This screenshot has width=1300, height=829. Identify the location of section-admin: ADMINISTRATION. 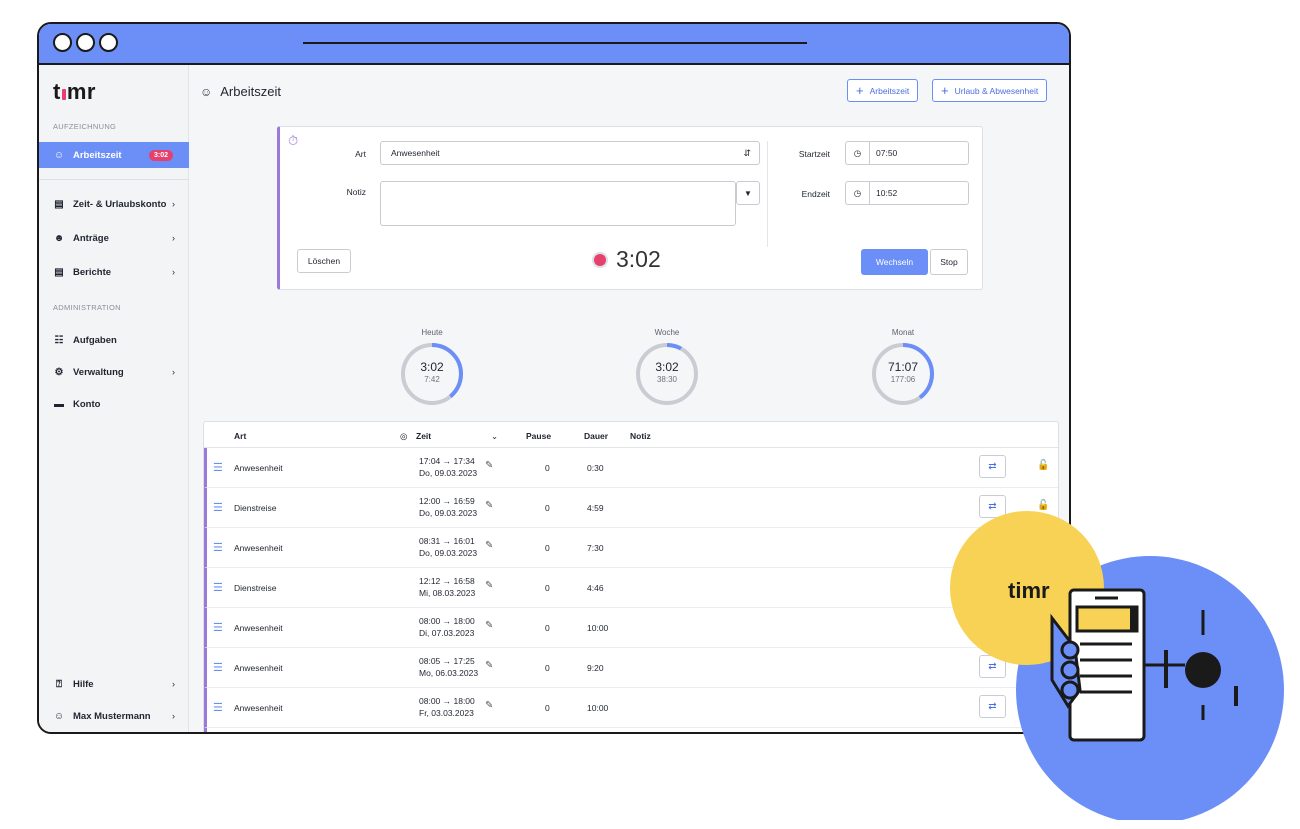
(87, 307).